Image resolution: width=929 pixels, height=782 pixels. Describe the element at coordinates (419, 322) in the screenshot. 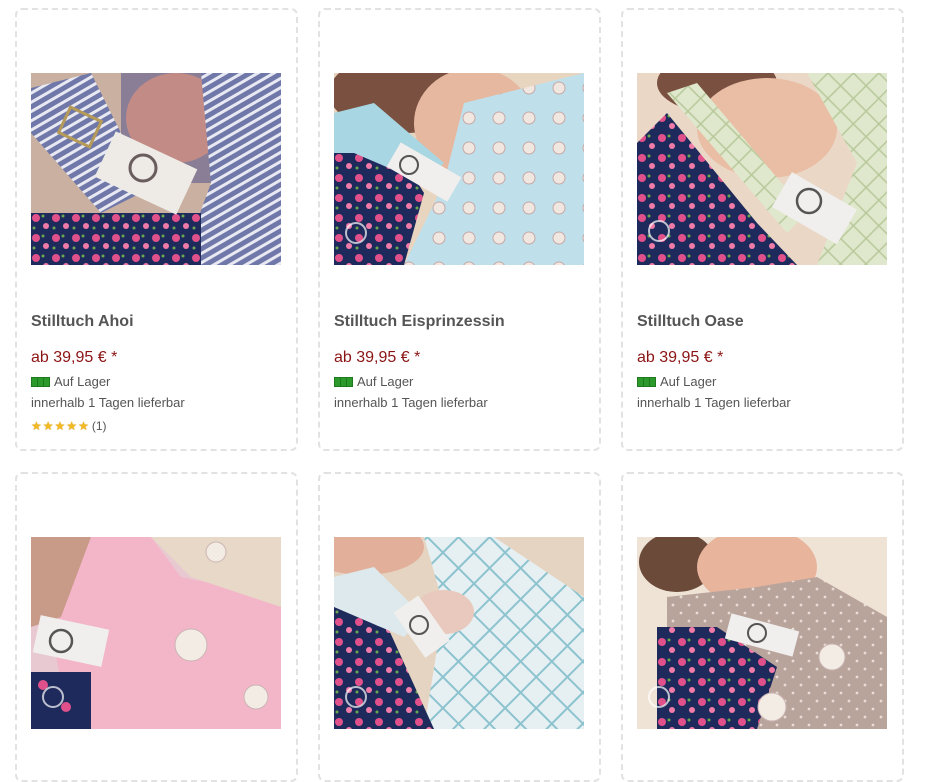

I see `product-title: Stilltuch Eisprinzessin` at that location.